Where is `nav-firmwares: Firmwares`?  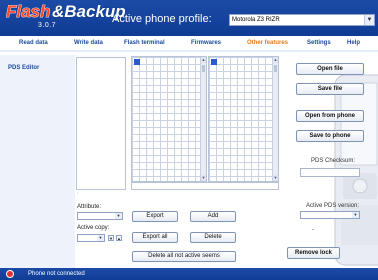
nav-firmwares: Firmwares is located at coordinates (206, 43).